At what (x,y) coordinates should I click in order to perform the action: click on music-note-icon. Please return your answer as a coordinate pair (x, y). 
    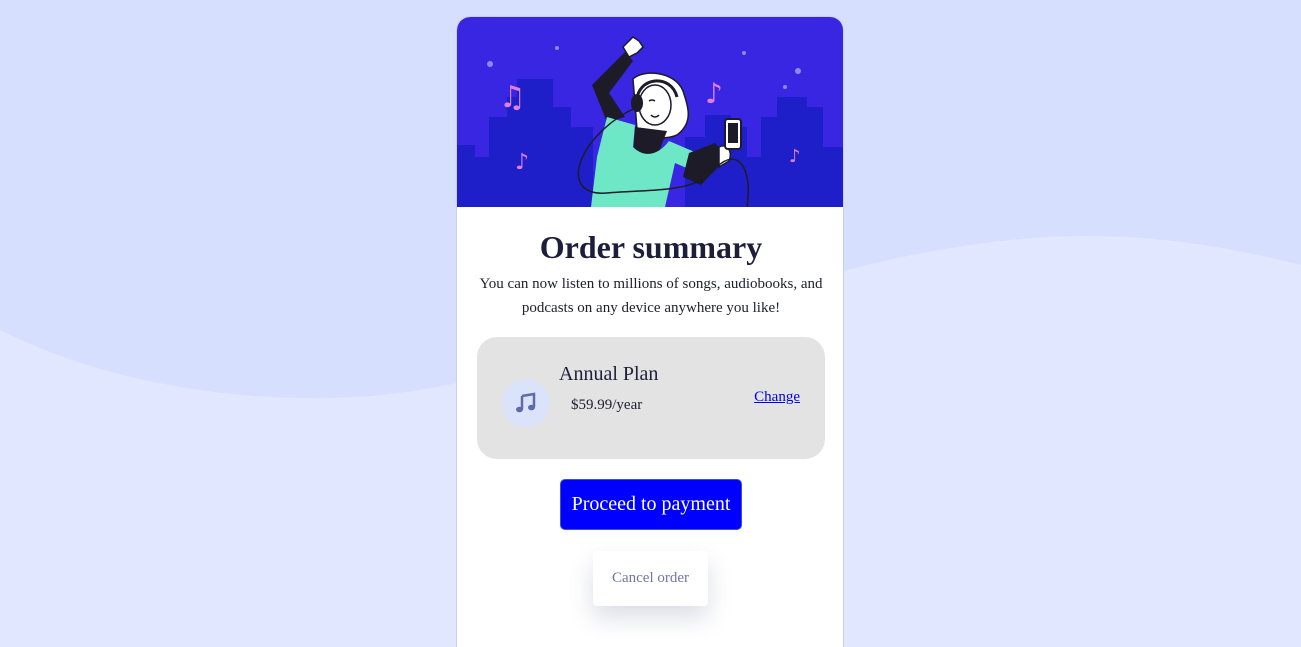
    Looking at the image, I should click on (526, 403).